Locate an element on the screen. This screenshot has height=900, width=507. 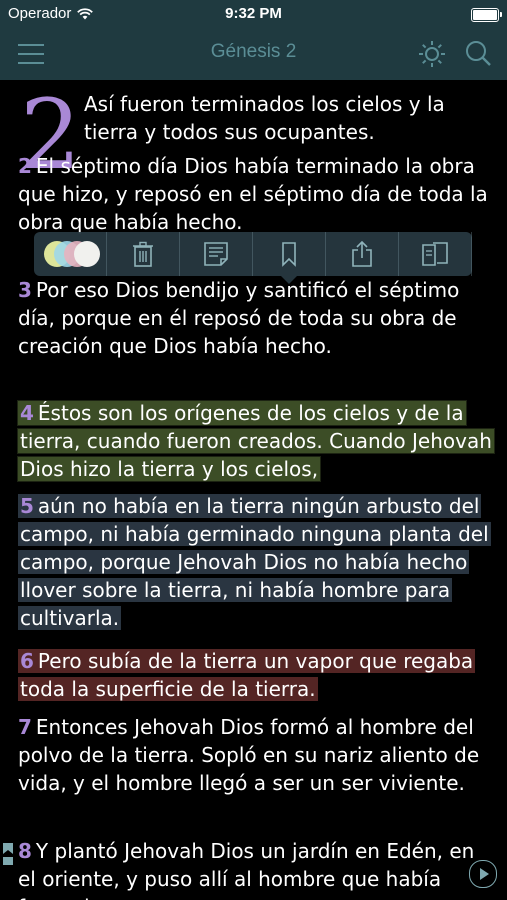
verse-number: 4 is located at coordinates (27, 413).